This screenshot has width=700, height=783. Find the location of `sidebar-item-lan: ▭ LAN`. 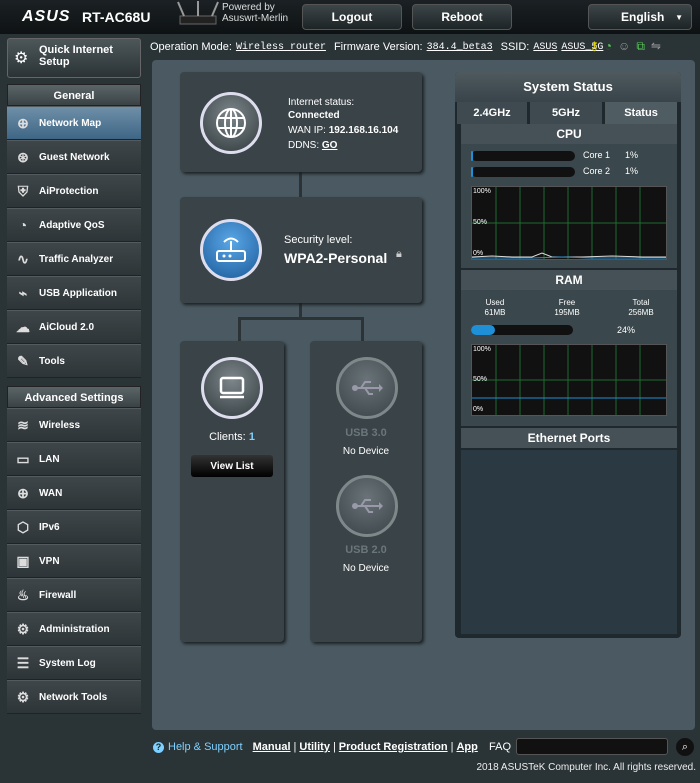

sidebar-item-lan: ▭ LAN is located at coordinates (74, 459).